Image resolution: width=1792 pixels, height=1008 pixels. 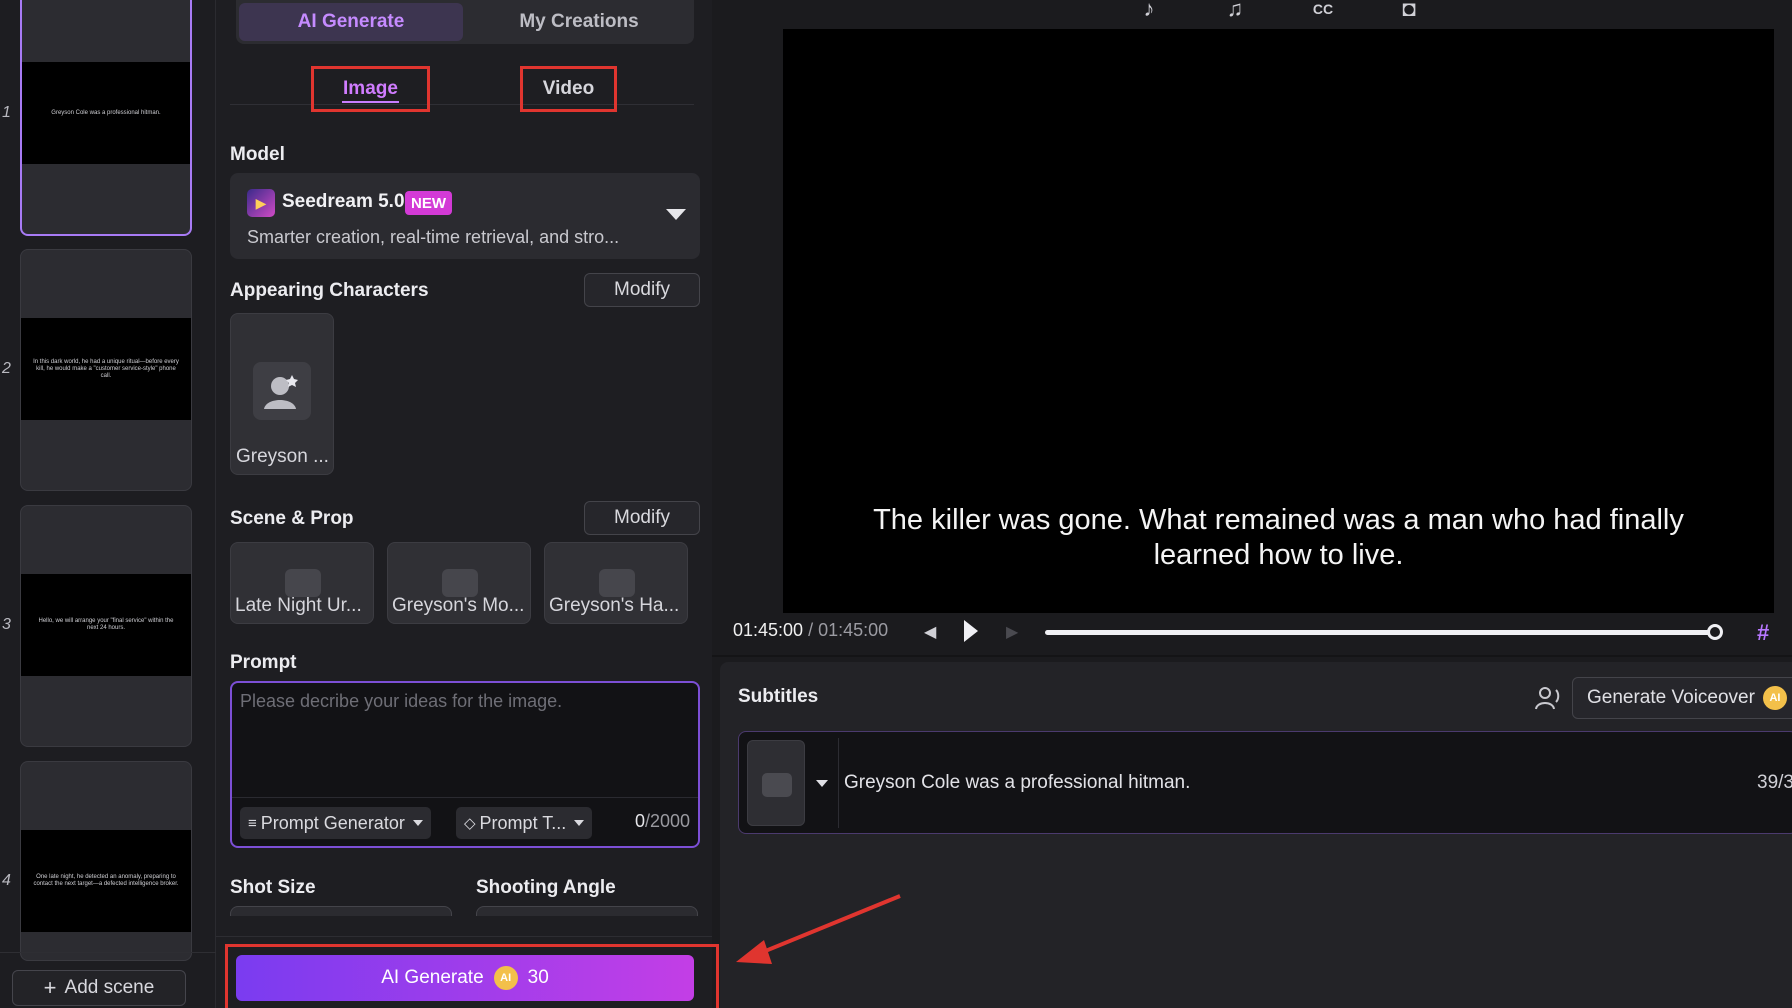 I want to click on generate-label: AI Generate, so click(x=432, y=977).